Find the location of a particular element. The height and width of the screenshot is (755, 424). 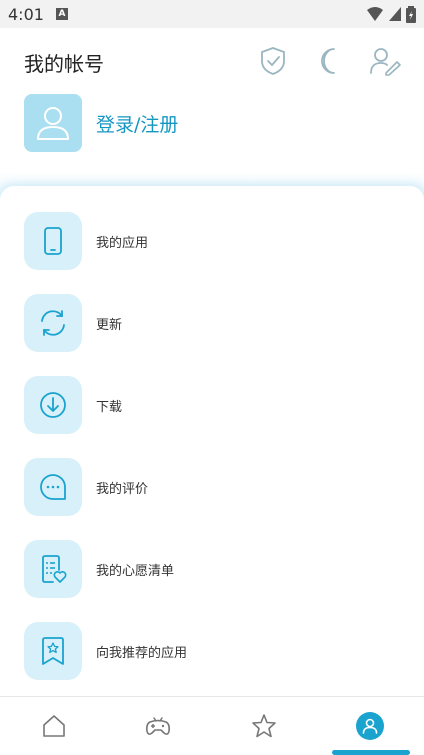

home-icon is located at coordinates (54, 726).